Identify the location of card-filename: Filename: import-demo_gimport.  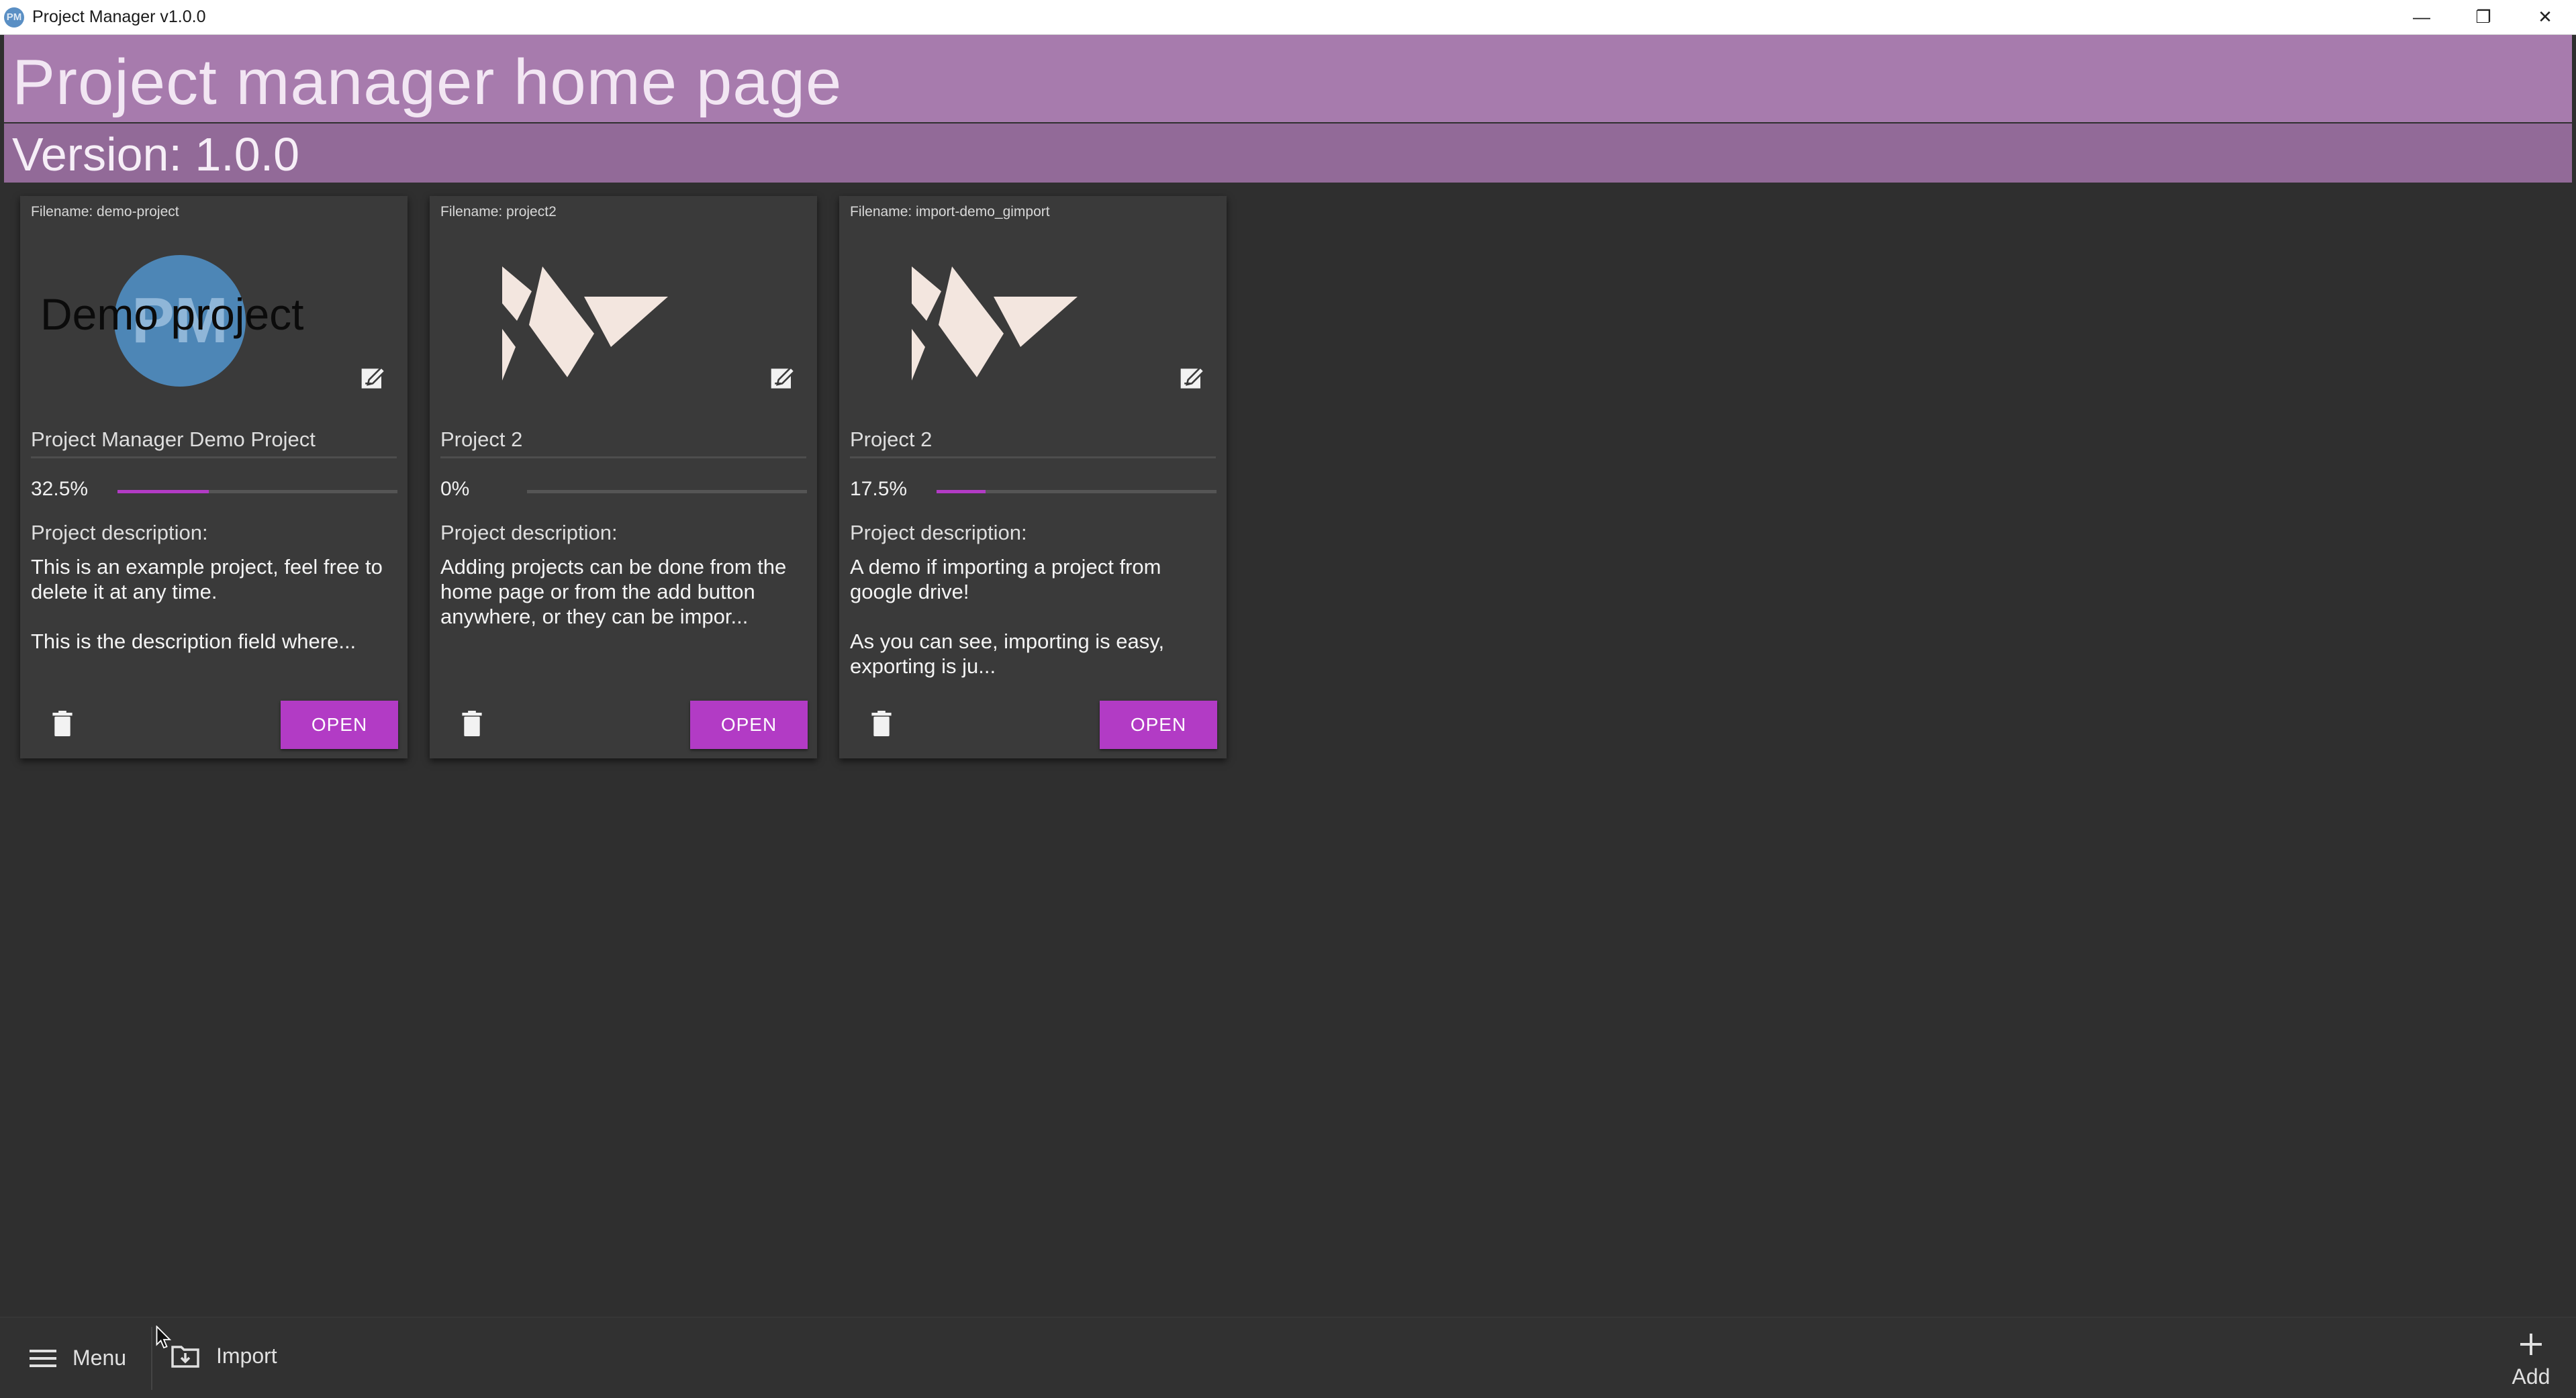
(950, 212).